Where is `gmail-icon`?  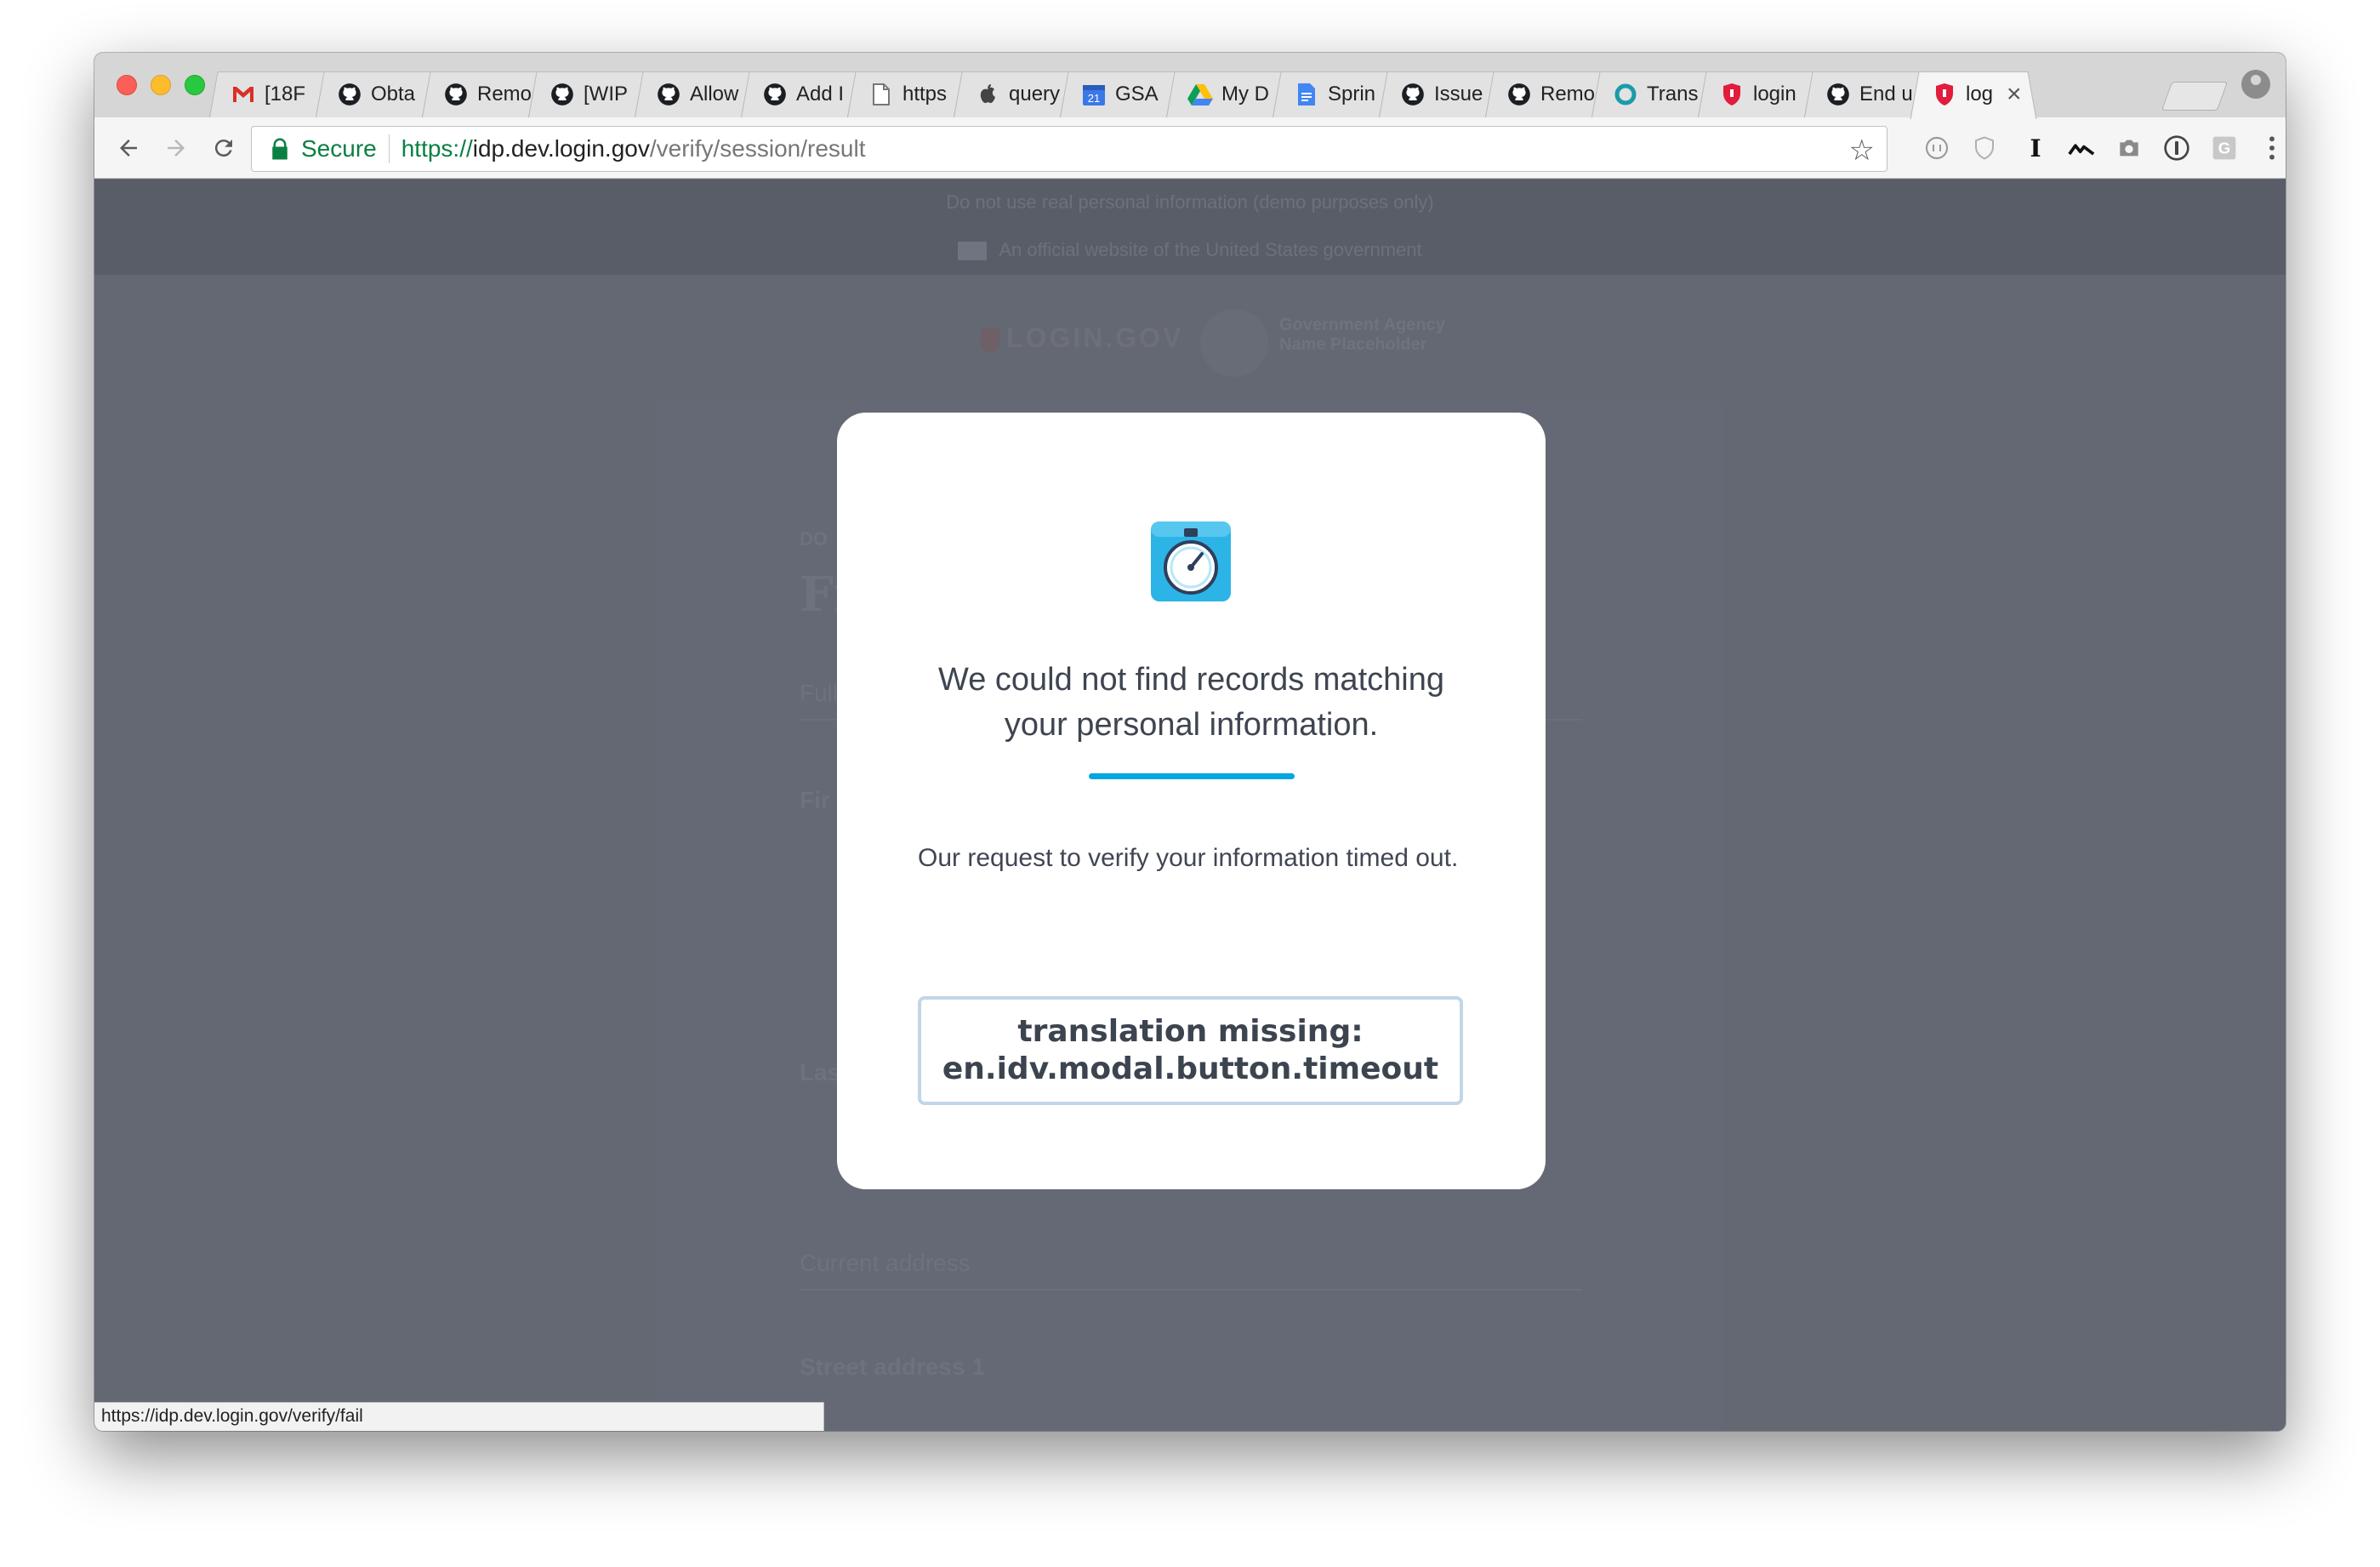
gmail-icon is located at coordinates (243, 94).